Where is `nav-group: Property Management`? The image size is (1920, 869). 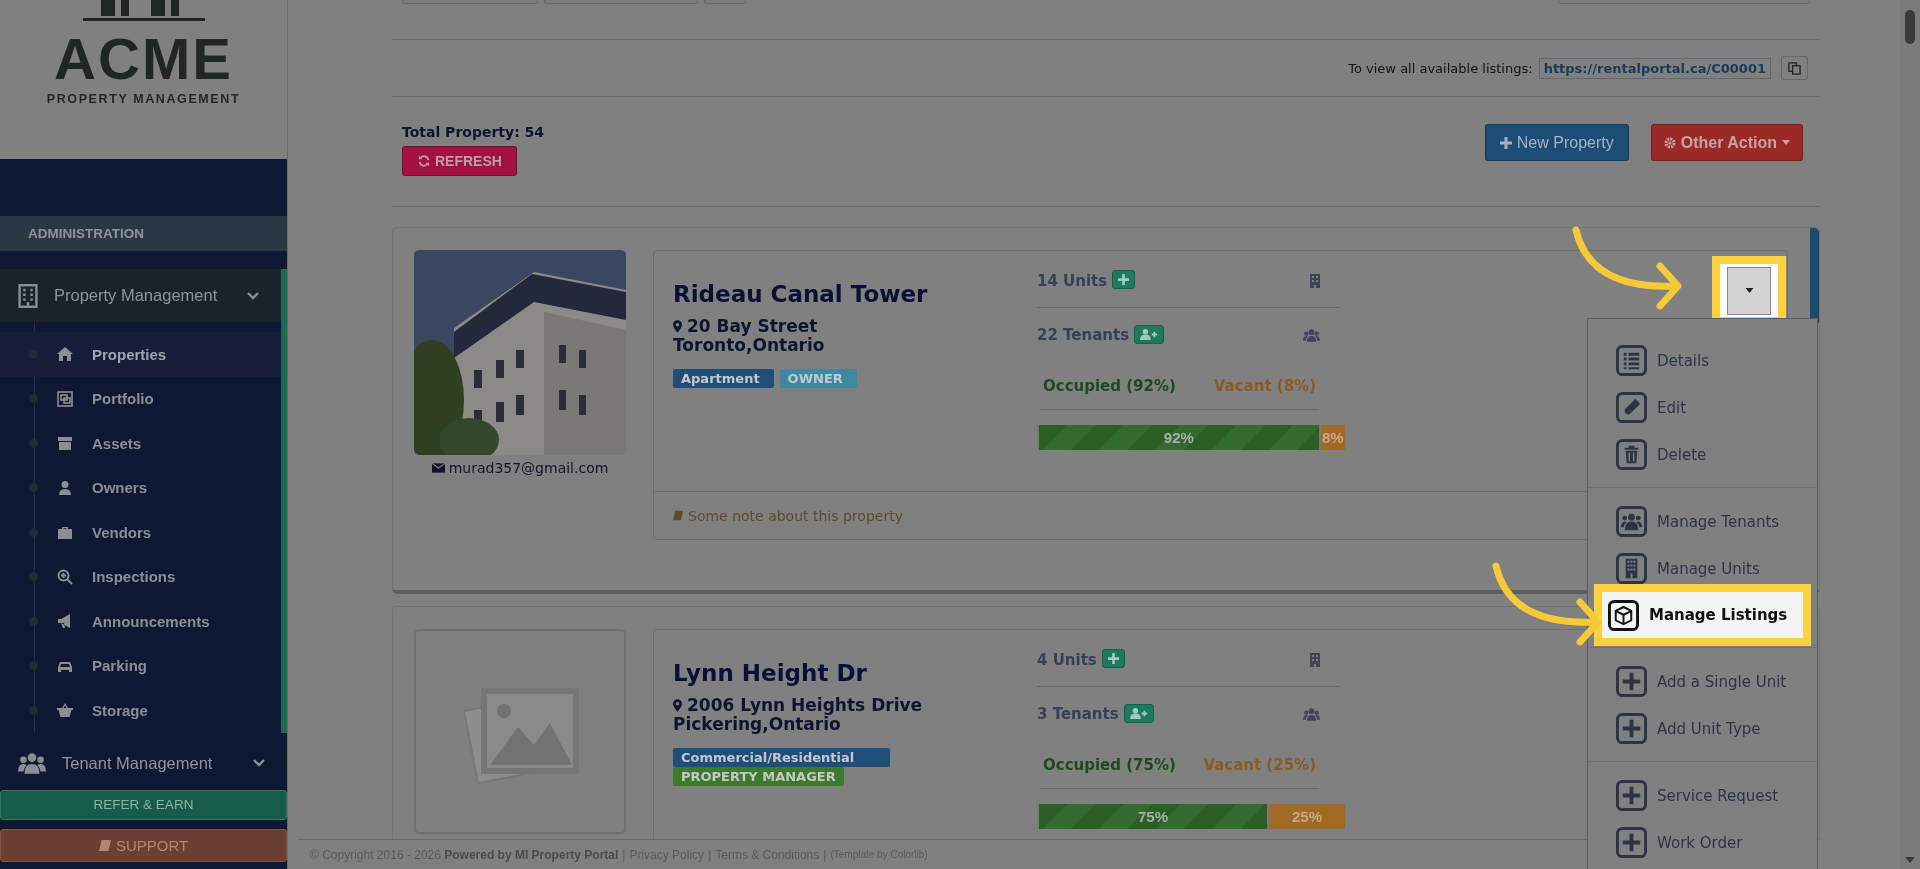
nav-group: Property Management is located at coordinates (140, 296).